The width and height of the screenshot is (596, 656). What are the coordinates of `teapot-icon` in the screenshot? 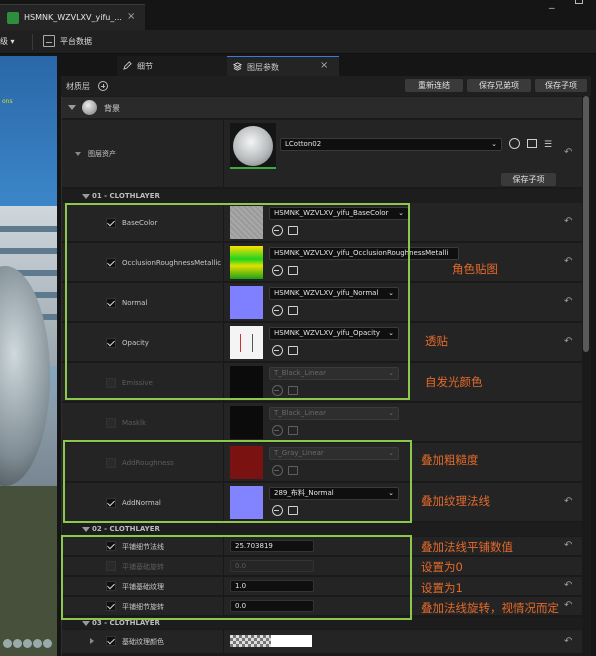 It's located at (47, 643).